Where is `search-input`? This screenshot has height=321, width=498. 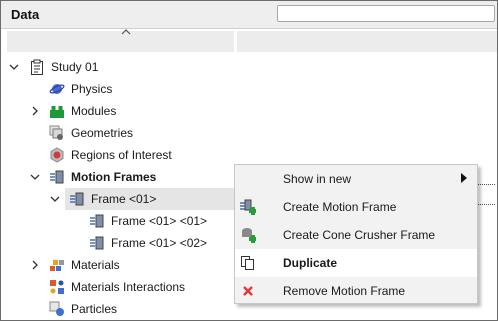
search-input is located at coordinates (386, 13).